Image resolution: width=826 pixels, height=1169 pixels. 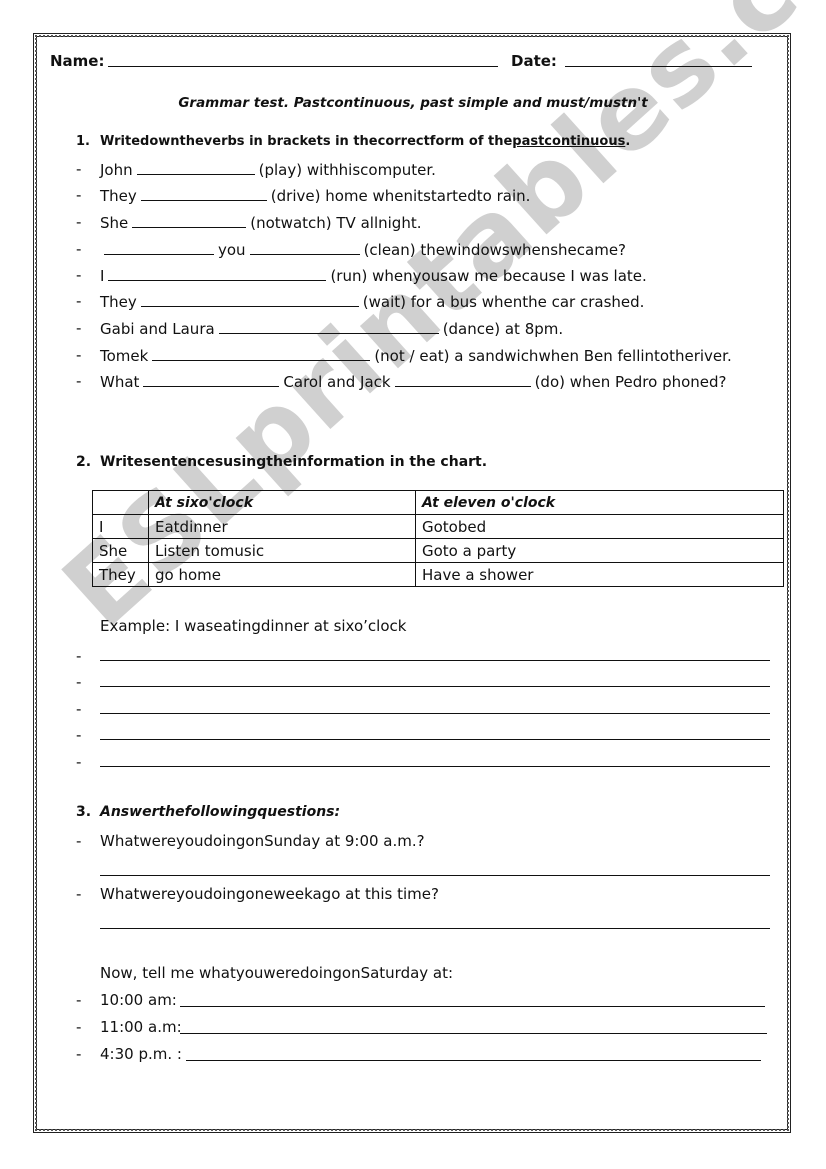 What do you see at coordinates (141, 1027) in the screenshot?
I see `time-label: 11:00 a.m:` at bounding box center [141, 1027].